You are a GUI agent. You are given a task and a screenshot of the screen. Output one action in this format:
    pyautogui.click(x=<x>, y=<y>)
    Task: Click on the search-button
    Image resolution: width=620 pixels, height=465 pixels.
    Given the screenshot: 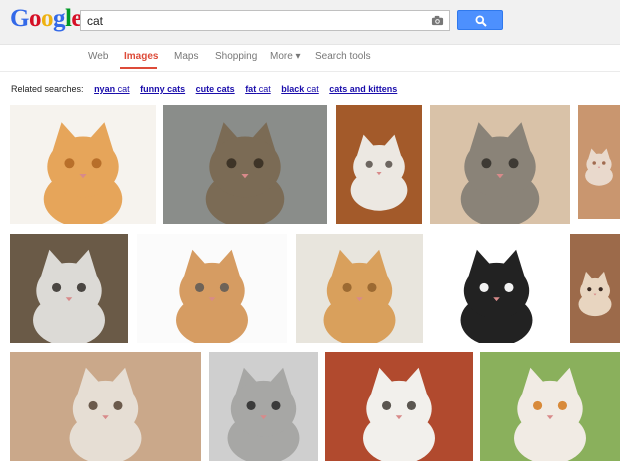 What is the action you would take?
    pyautogui.click(x=480, y=20)
    